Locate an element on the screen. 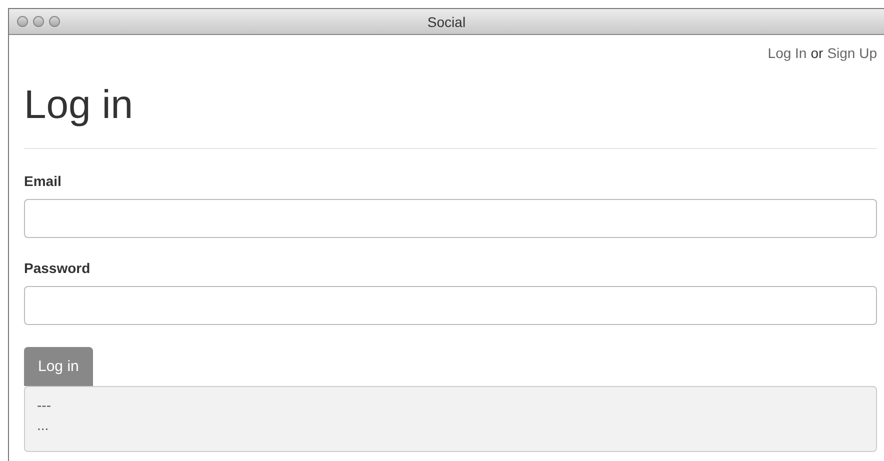  login-link: Log In is located at coordinates (787, 53).